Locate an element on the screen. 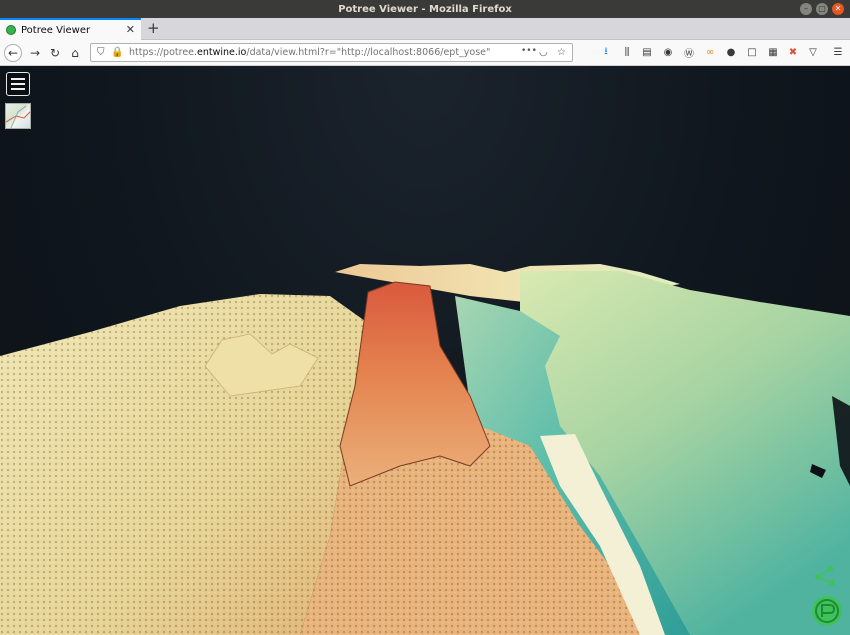  hamburger-menu-icon-browser: ☰ is located at coordinates (838, 52).